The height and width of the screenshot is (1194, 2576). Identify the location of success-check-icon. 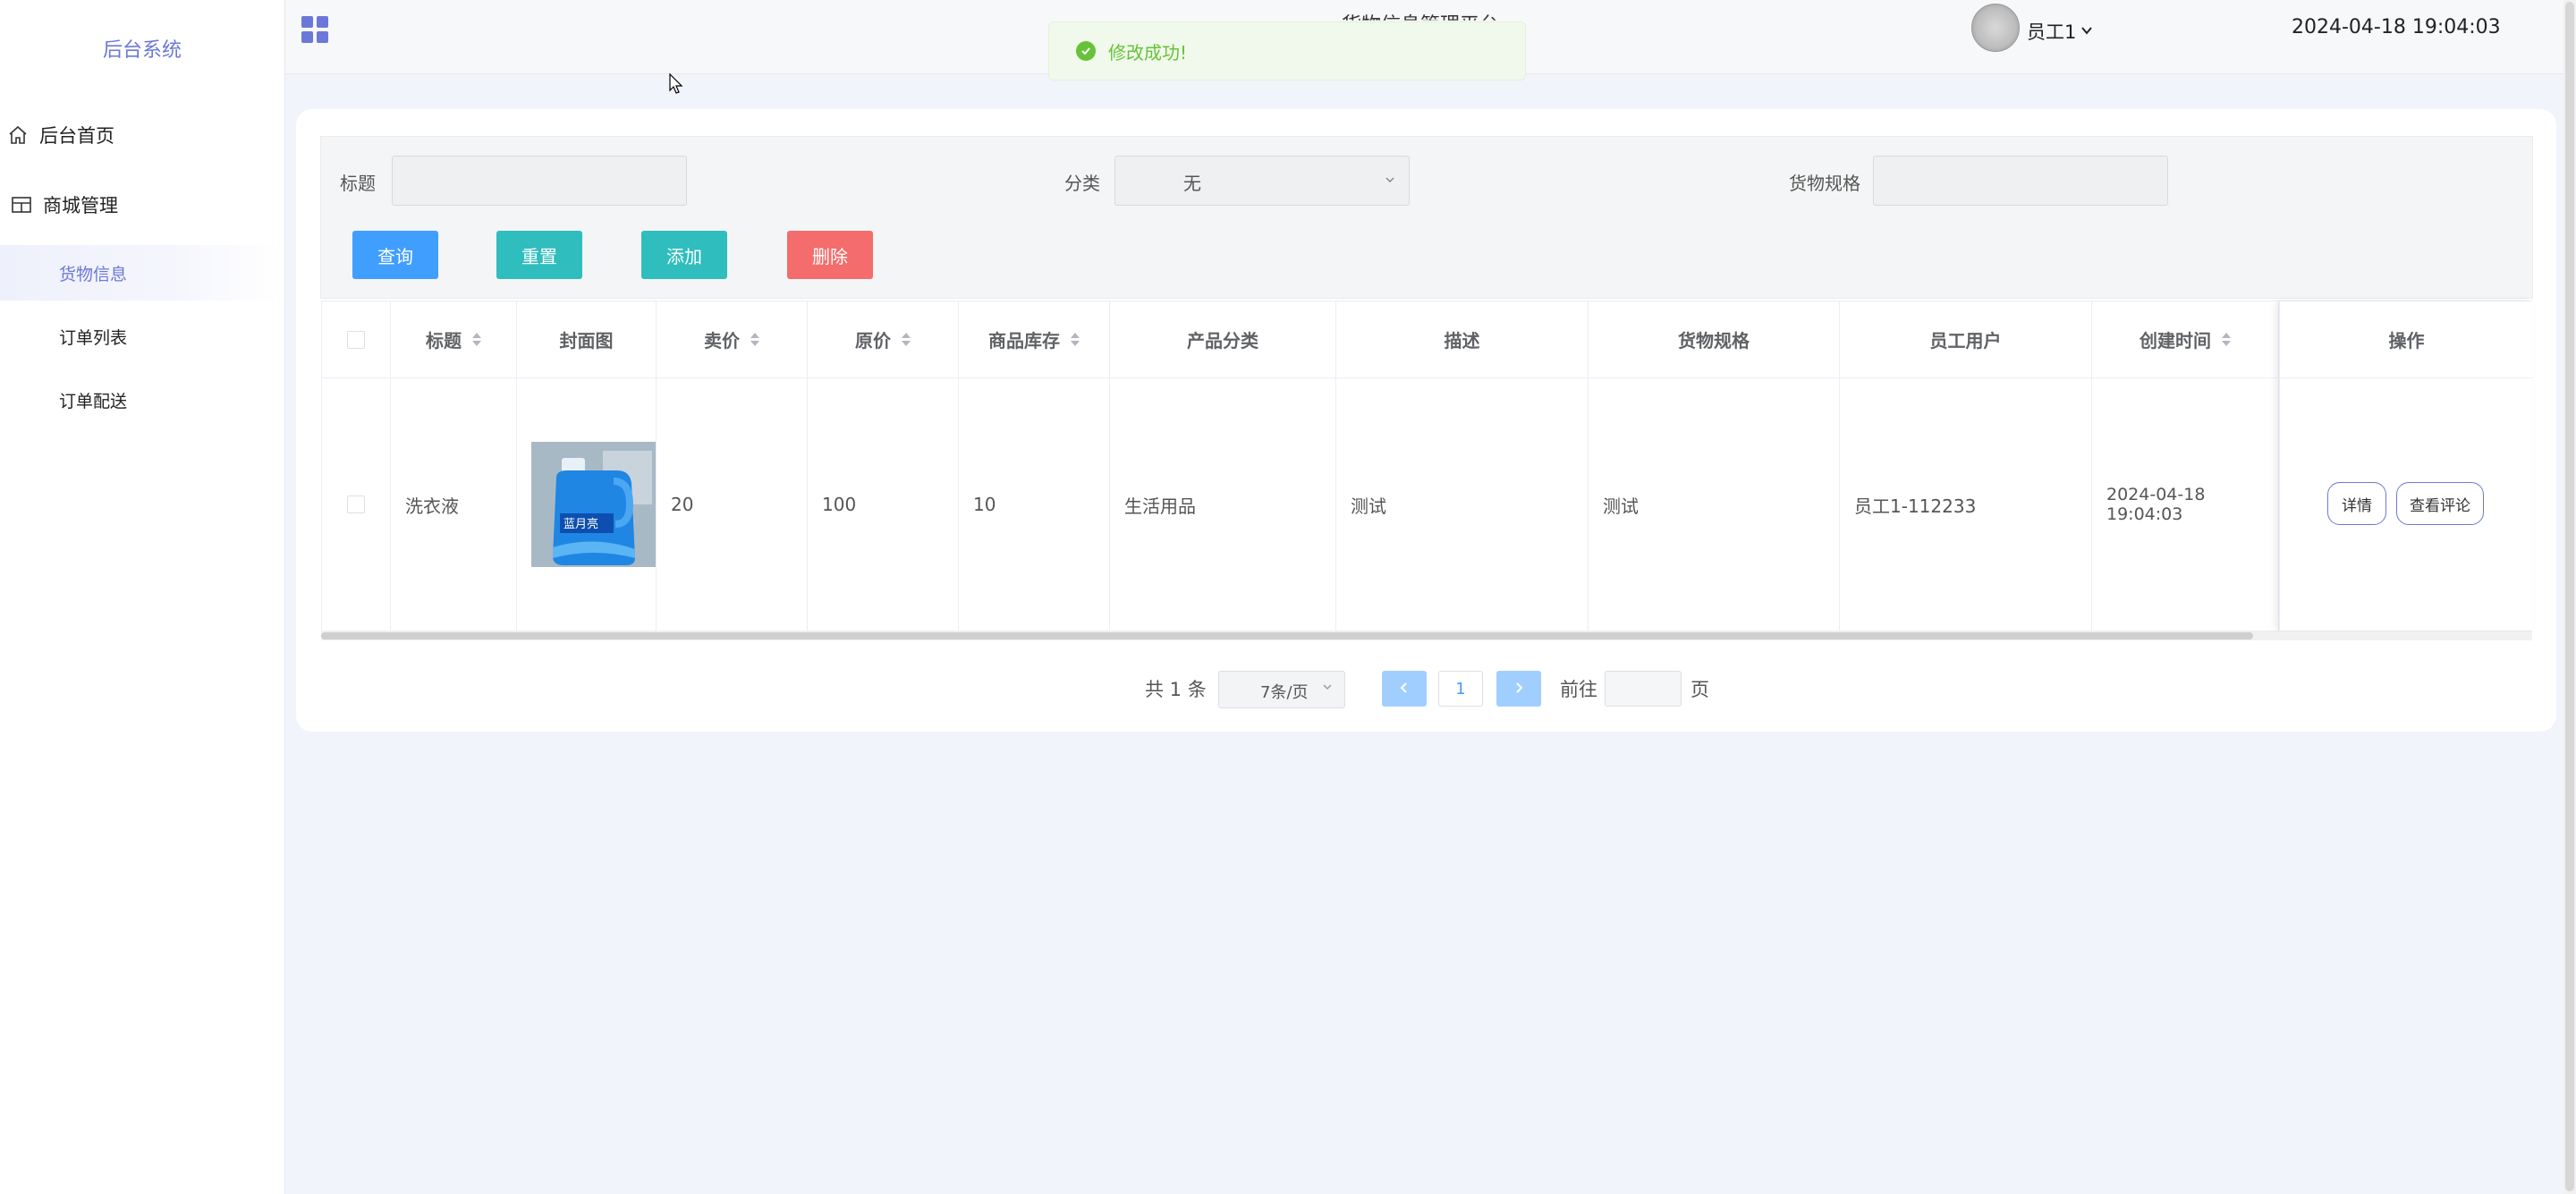
(1086, 51).